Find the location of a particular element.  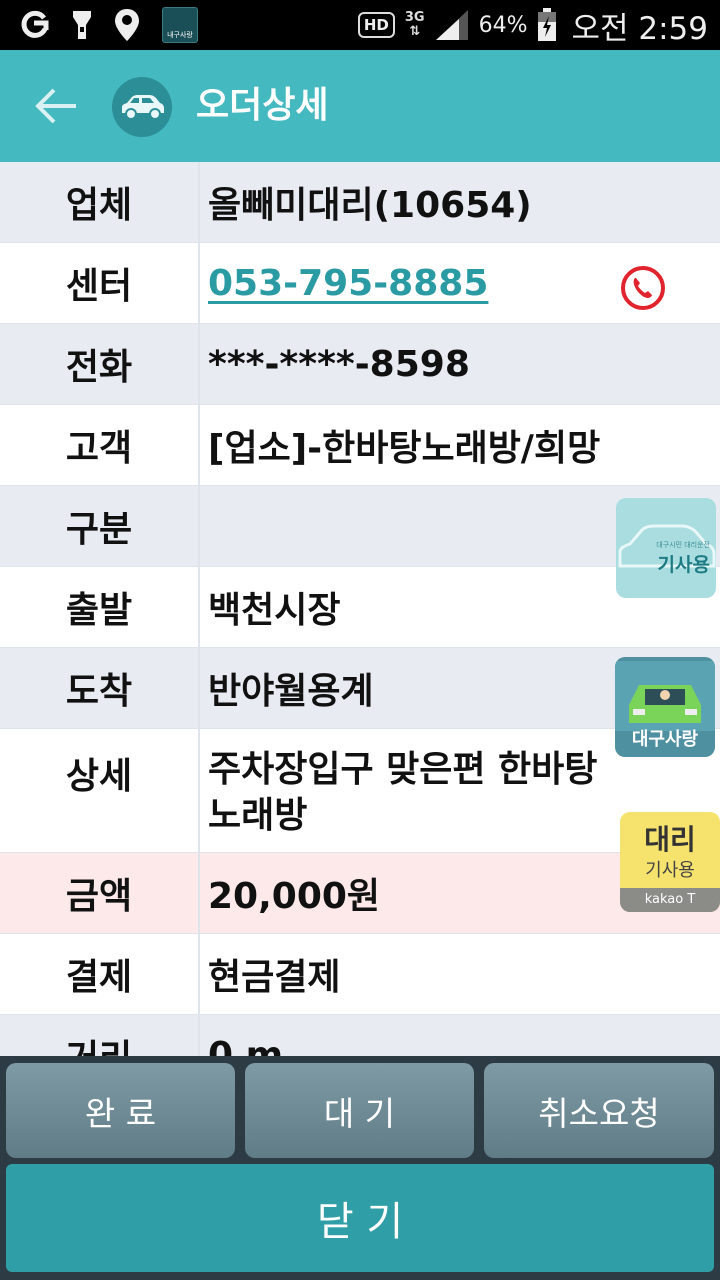

floating-app-driver: 대구시민 대리운전 기사용 is located at coordinates (666, 548).